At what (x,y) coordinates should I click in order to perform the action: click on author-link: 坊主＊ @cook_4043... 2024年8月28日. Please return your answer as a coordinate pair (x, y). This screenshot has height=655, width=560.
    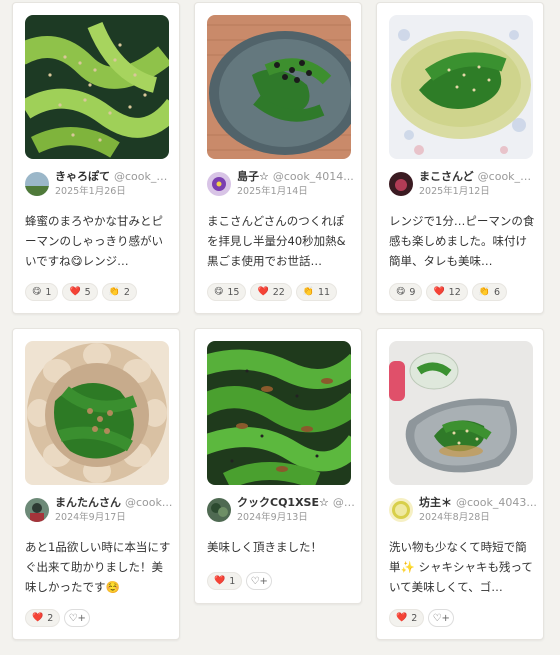
    Looking at the image, I should click on (463, 509).